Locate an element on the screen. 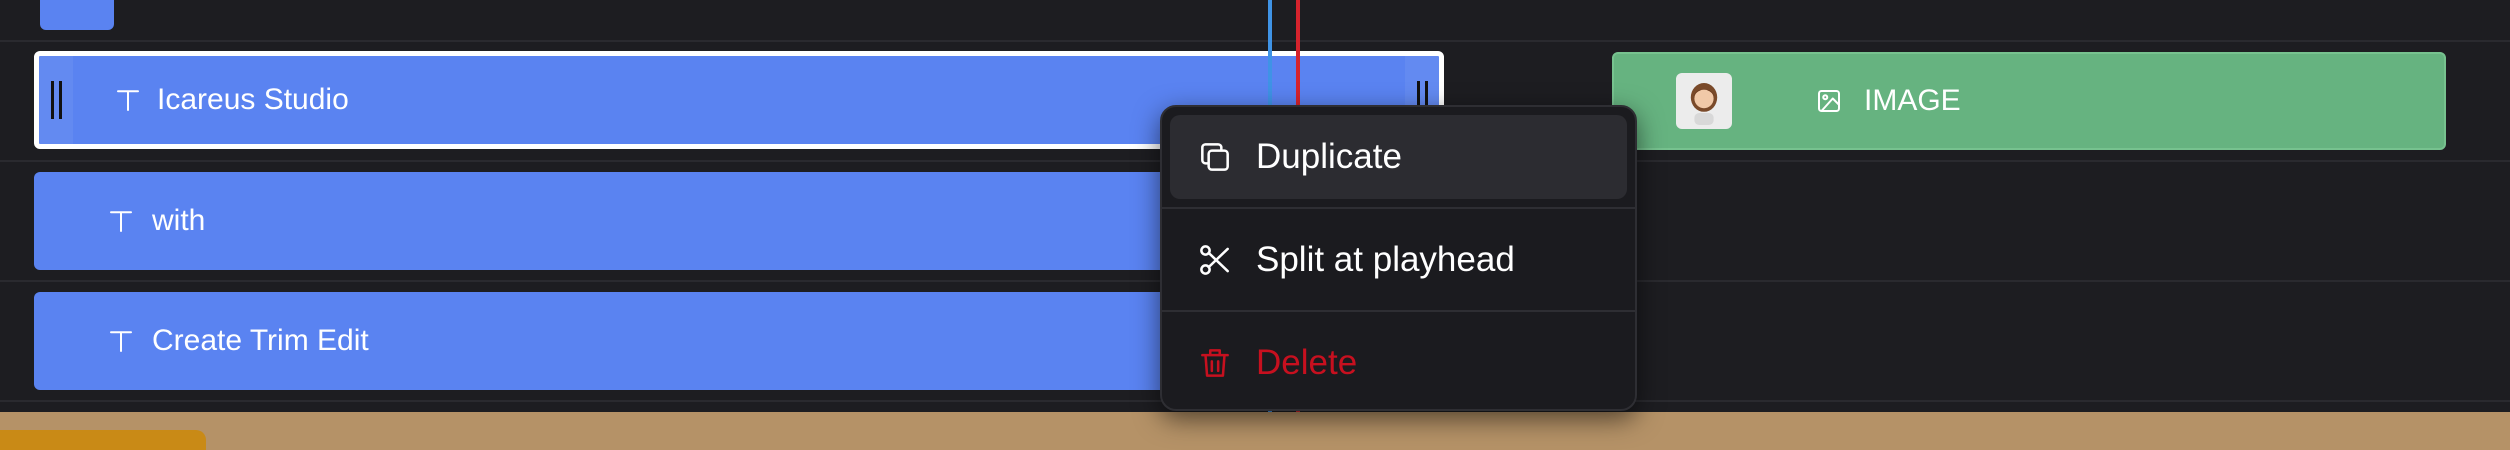  clip-label: with is located at coordinates (179, 220).